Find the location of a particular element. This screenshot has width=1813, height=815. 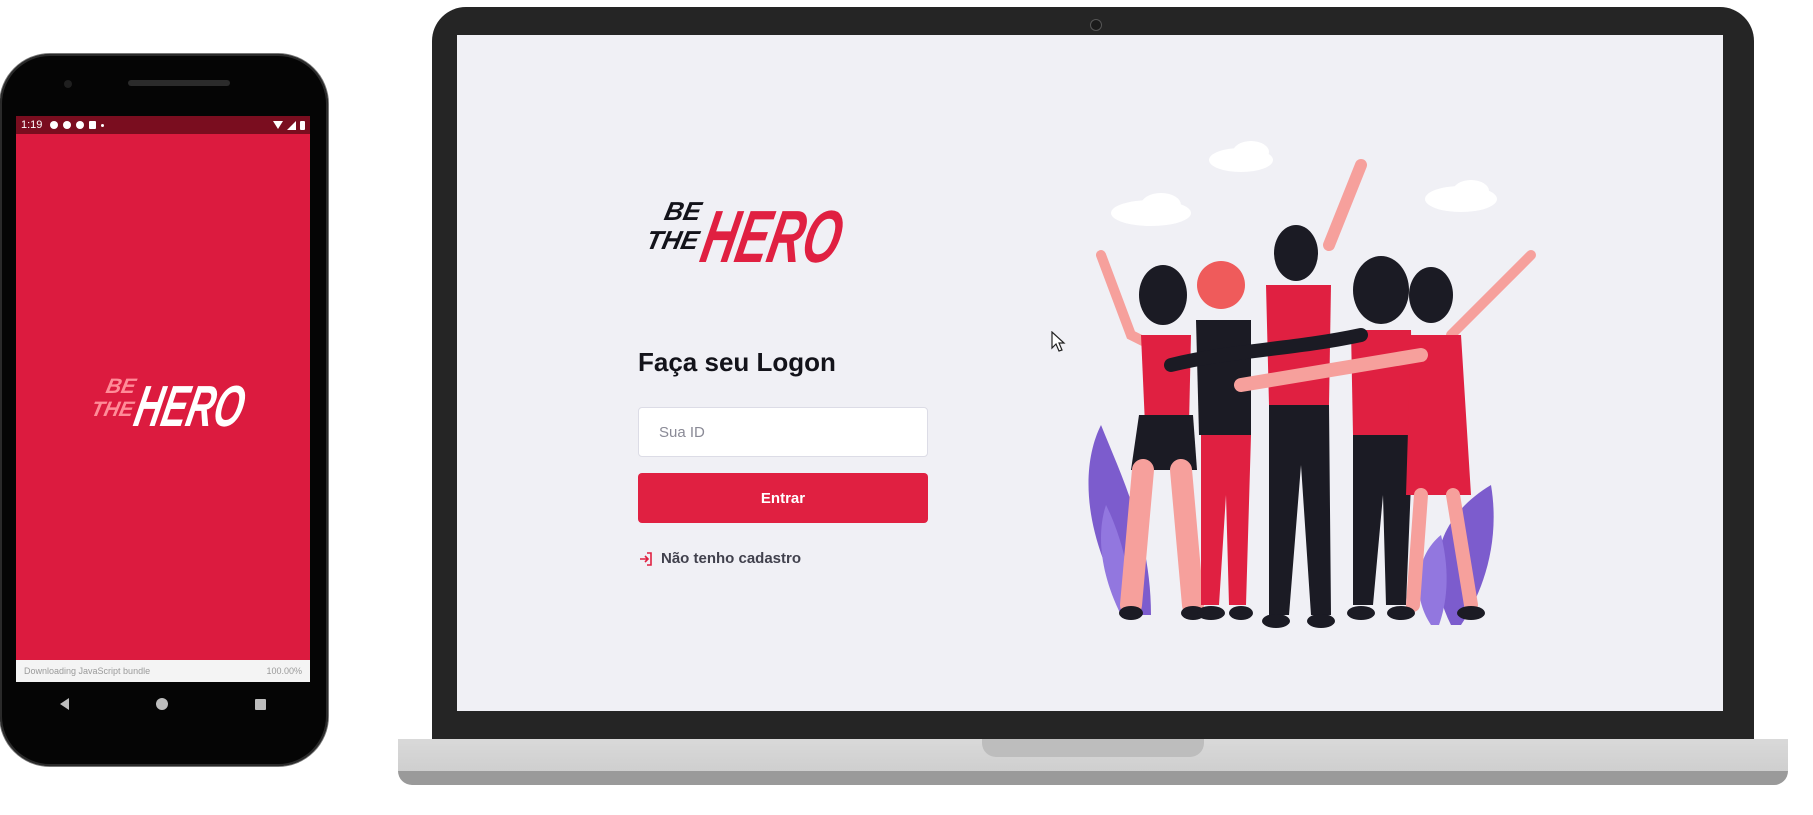

laptop-notch is located at coordinates (1093, 748).